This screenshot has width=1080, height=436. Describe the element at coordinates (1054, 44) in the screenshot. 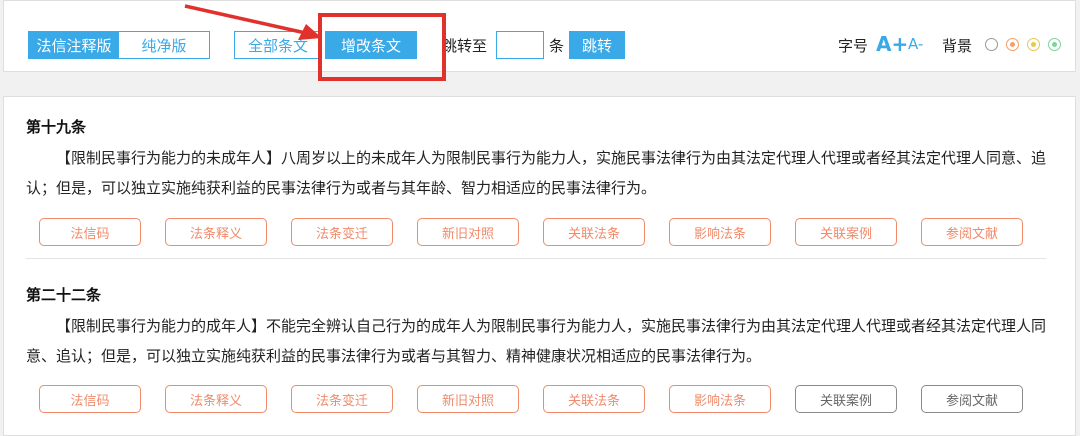

I see `background-green-option` at that location.